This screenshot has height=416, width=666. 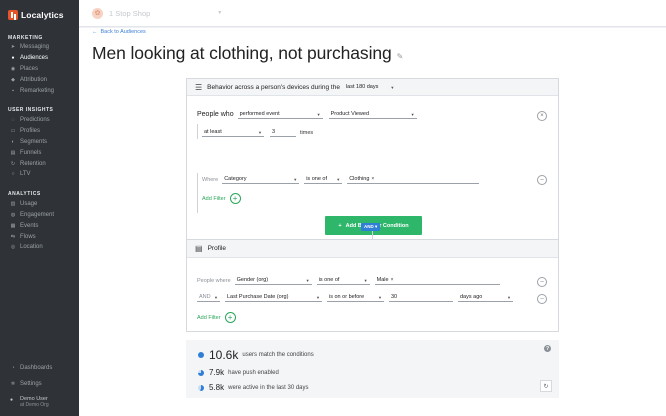 I want to click on sidebar-item-engagement: ◍ Engagement, so click(x=39, y=215).